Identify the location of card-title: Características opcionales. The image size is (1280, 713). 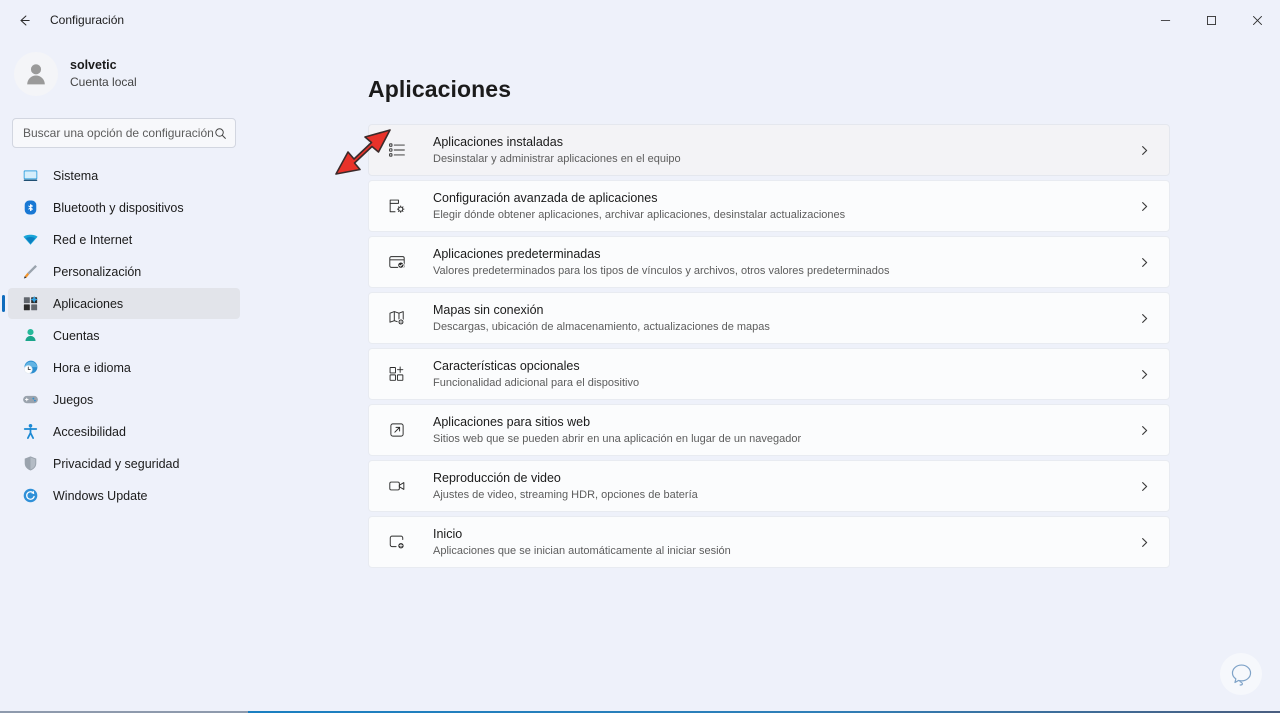
(506, 365).